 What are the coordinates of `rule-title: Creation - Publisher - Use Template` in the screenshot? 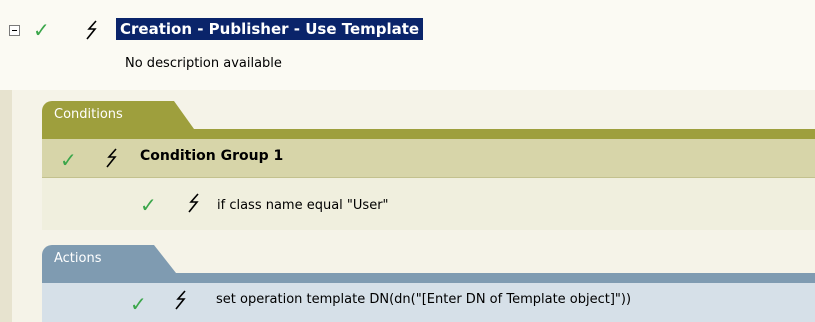 It's located at (270, 29).